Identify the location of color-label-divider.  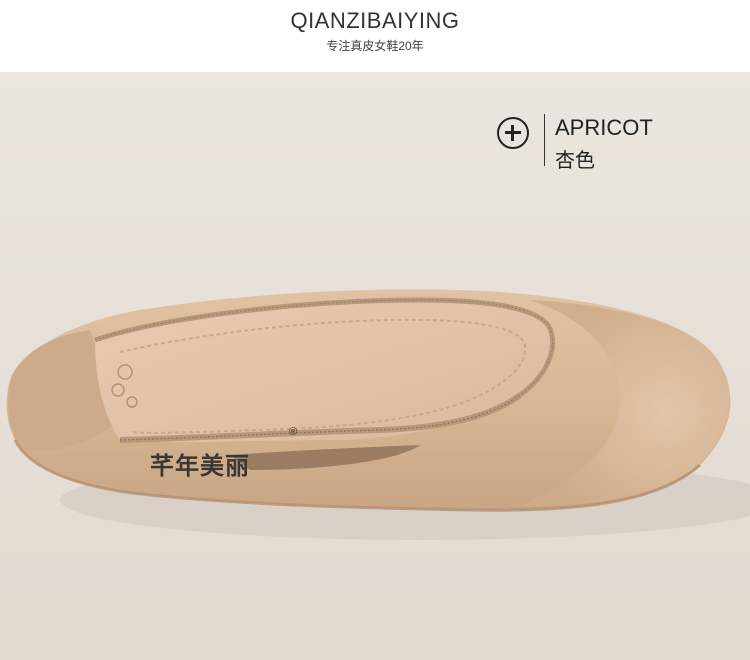
(544, 140).